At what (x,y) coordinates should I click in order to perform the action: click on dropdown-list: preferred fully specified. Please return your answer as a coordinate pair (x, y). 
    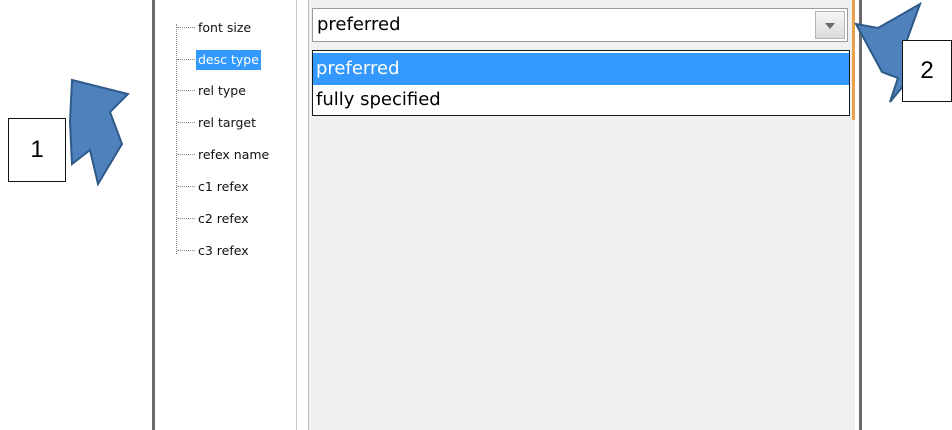
    Looking at the image, I should click on (581, 83).